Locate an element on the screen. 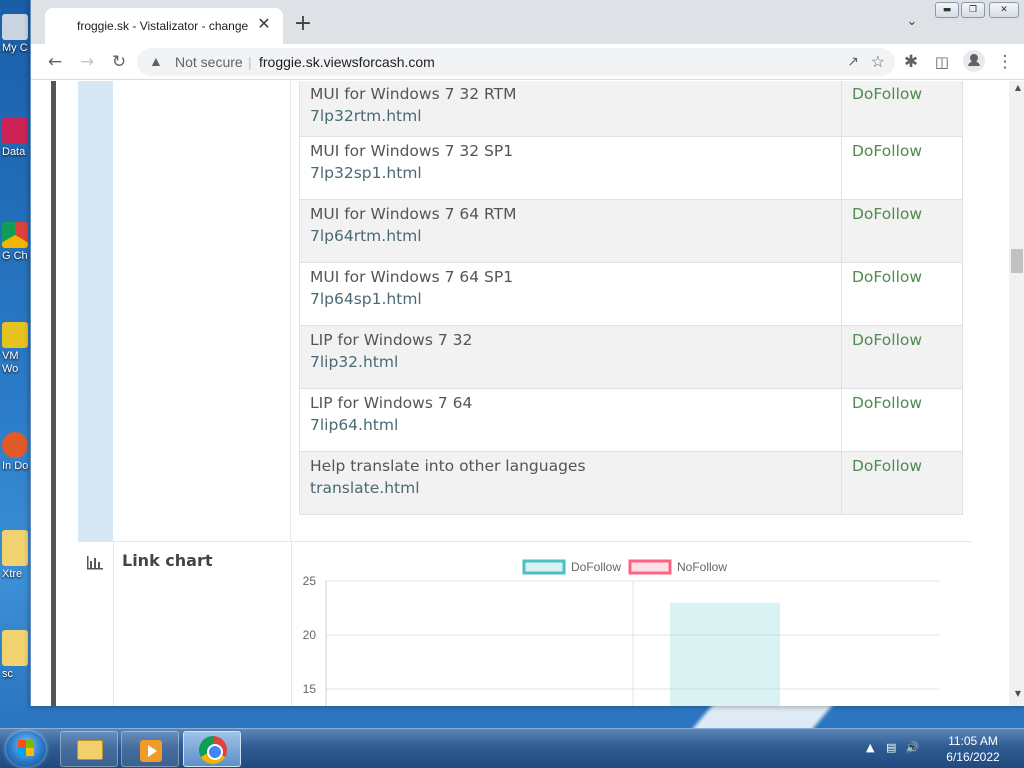 The height and width of the screenshot is (768, 1024). vm-icon is located at coordinates (15, 335).